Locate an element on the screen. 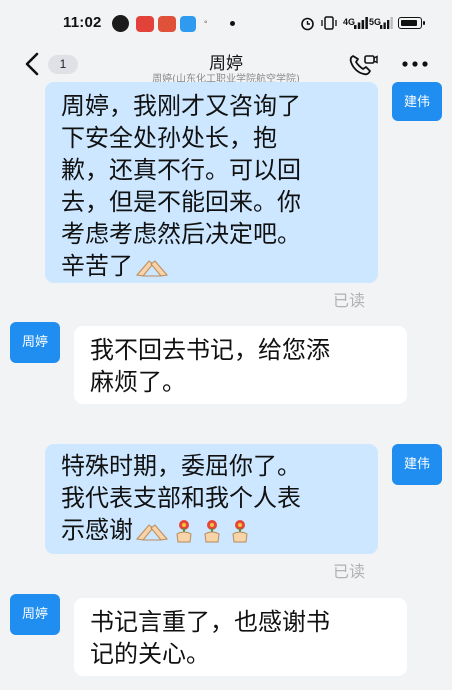 This screenshot has width=452, height=690. vibrate-icon is located at coordinates (329, 23).